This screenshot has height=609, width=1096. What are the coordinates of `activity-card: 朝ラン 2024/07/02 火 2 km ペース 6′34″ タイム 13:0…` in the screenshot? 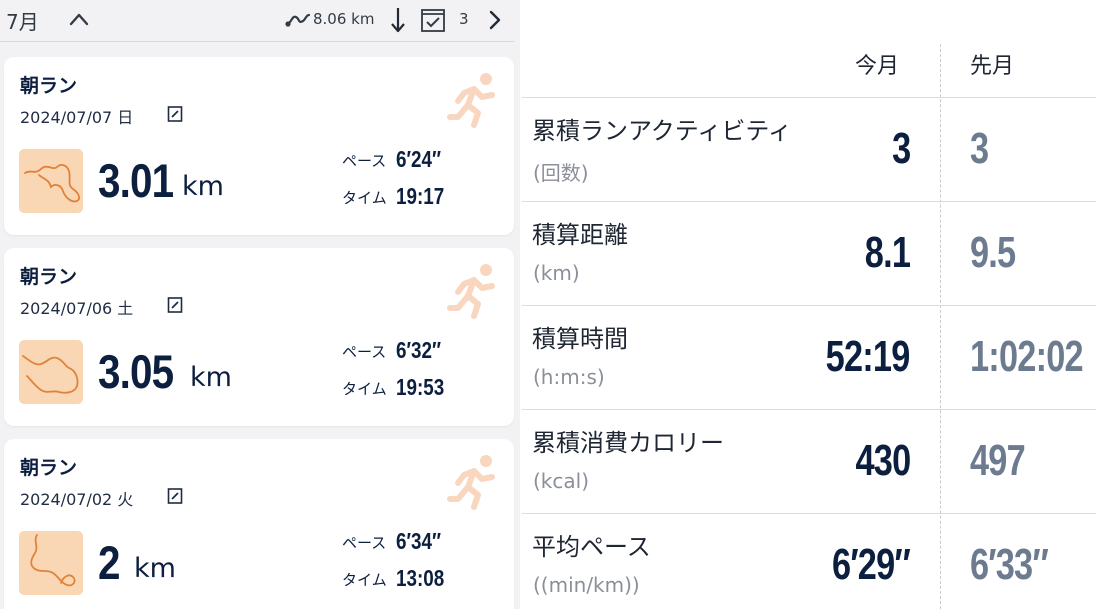 It's located at (259, 524).